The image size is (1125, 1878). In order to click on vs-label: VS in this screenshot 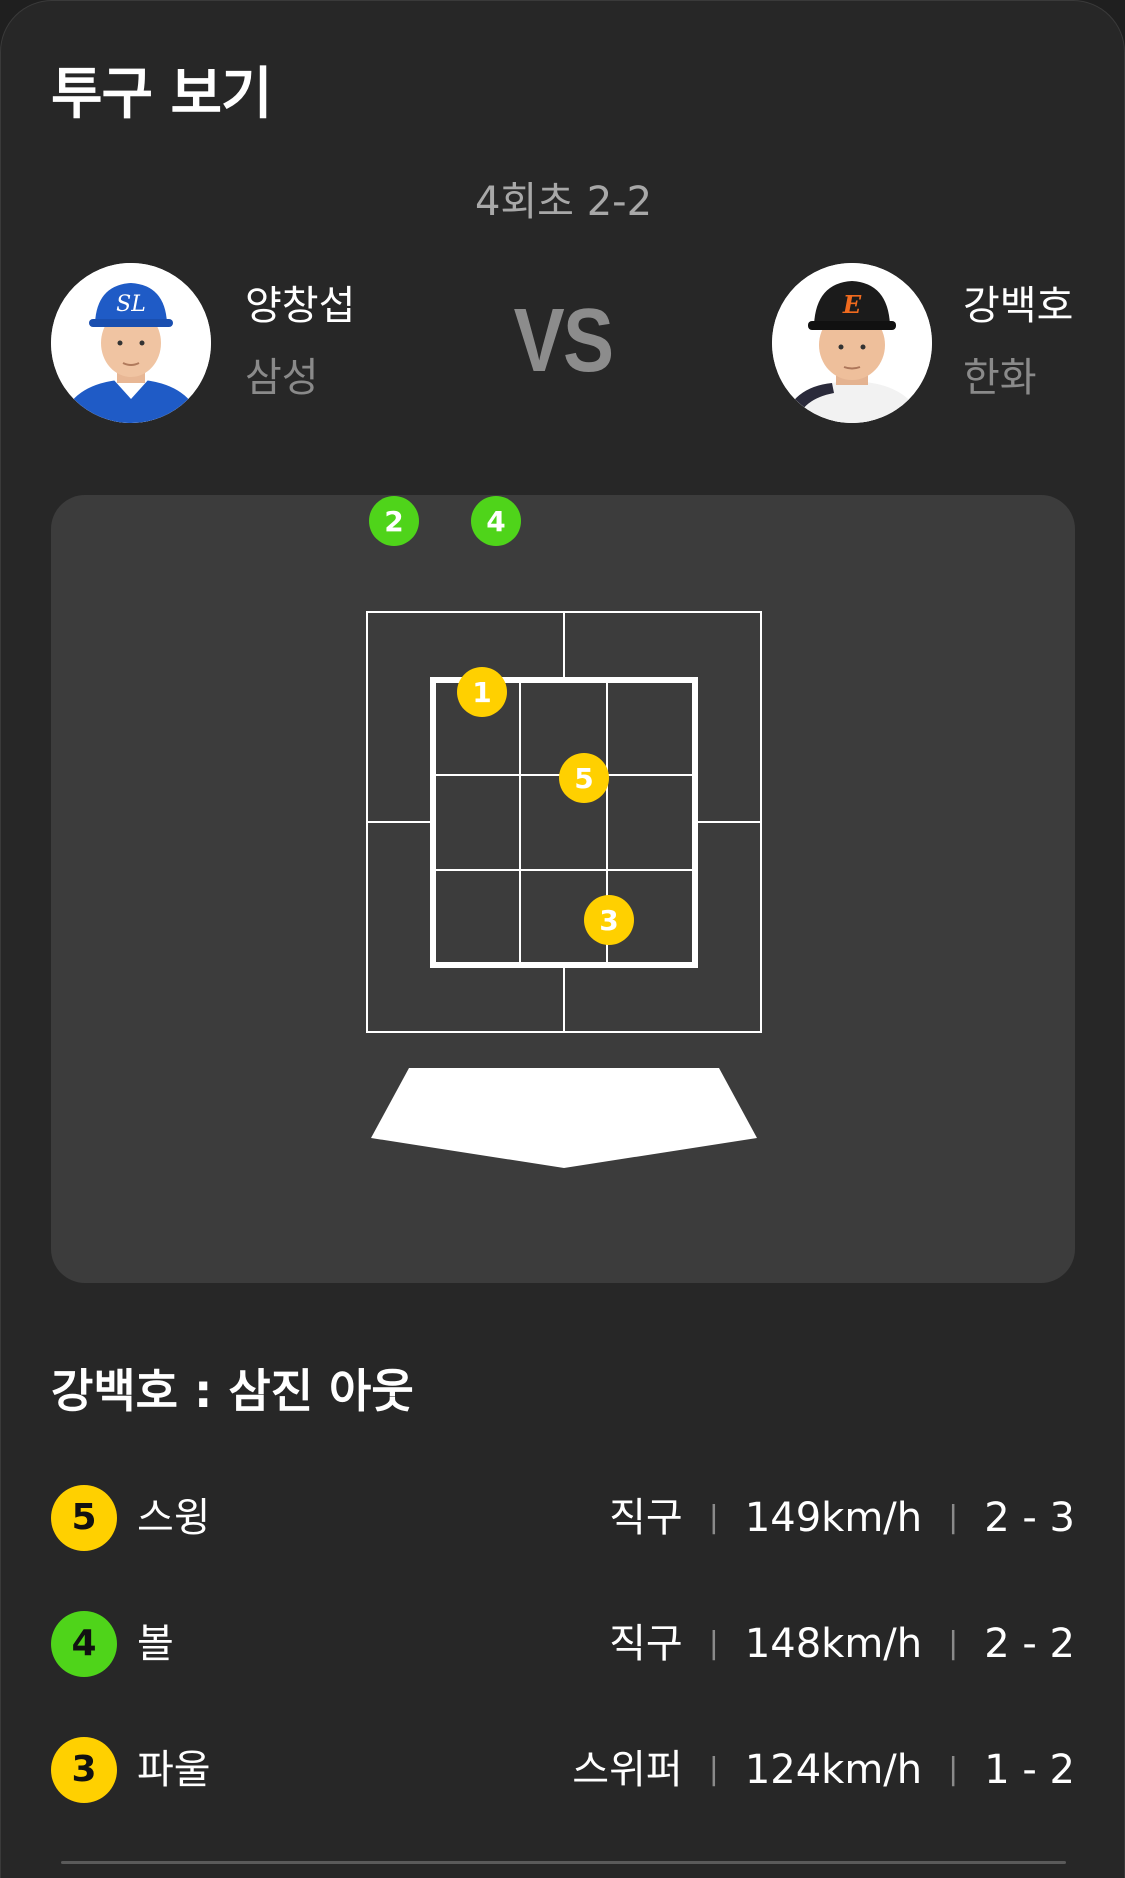, I will do `click(563, 341)`.